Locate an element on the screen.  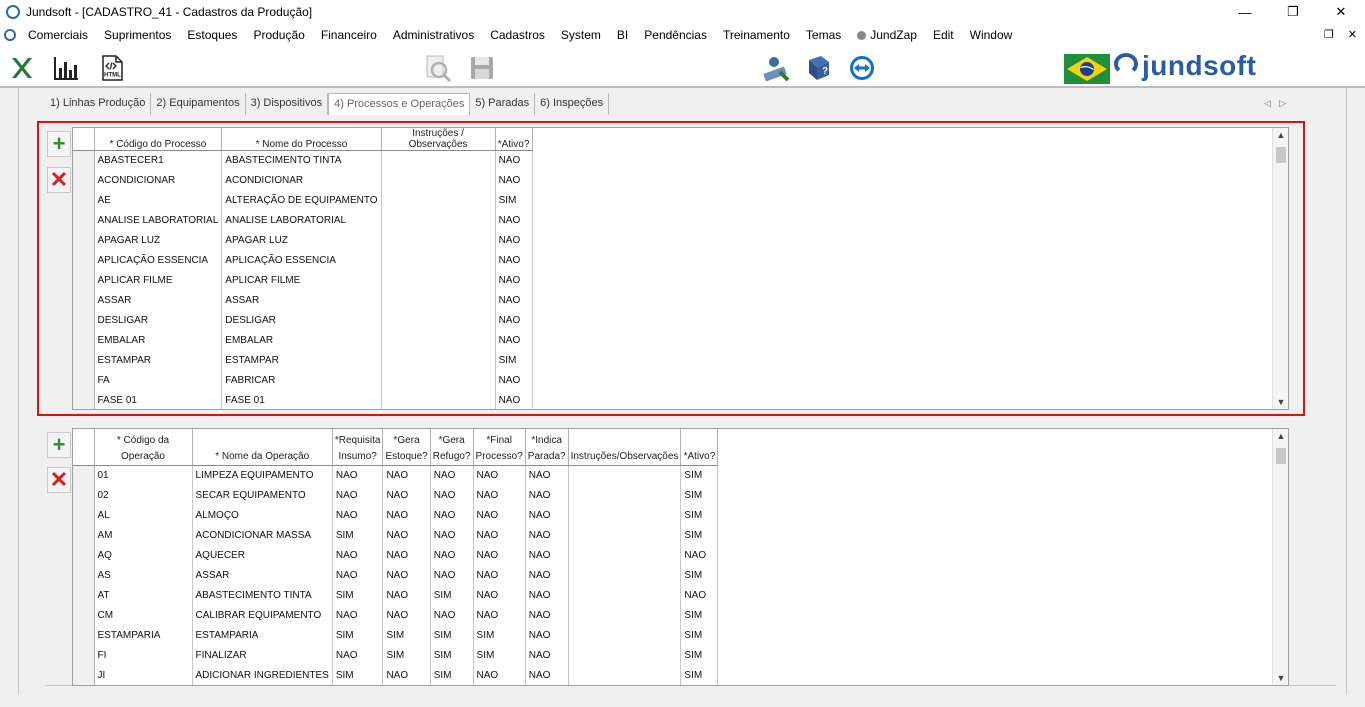
table-cell: LIMPEZA EQUIPAMENTO is located at coordinates (262, 475).